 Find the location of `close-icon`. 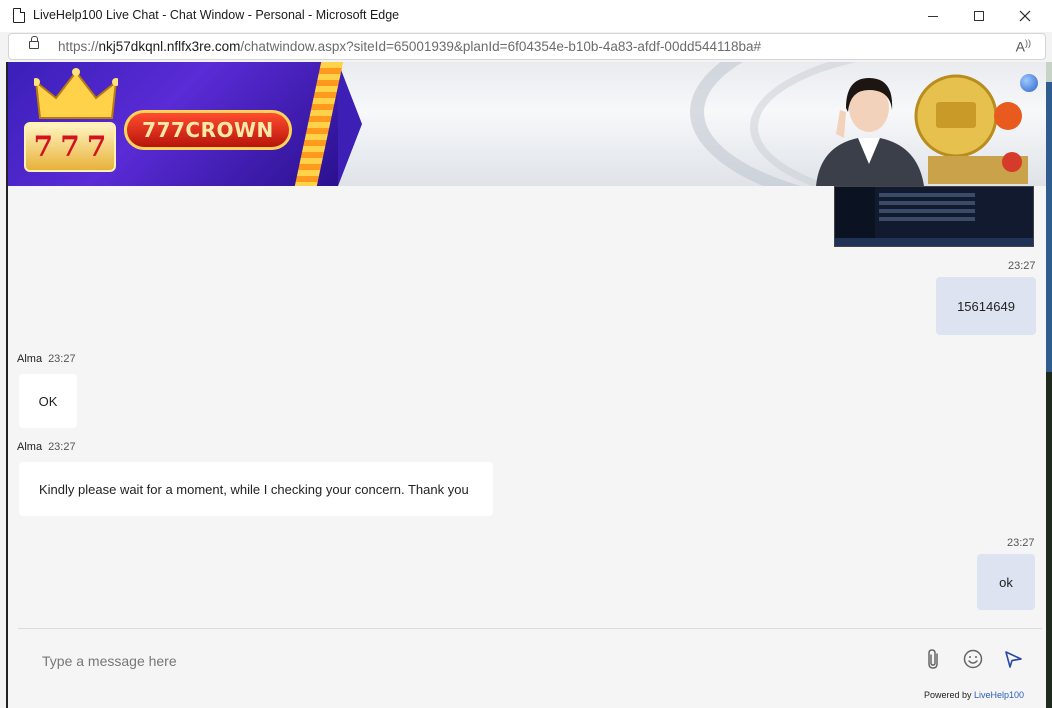

close-icon is located at coordinates (1025, 16).